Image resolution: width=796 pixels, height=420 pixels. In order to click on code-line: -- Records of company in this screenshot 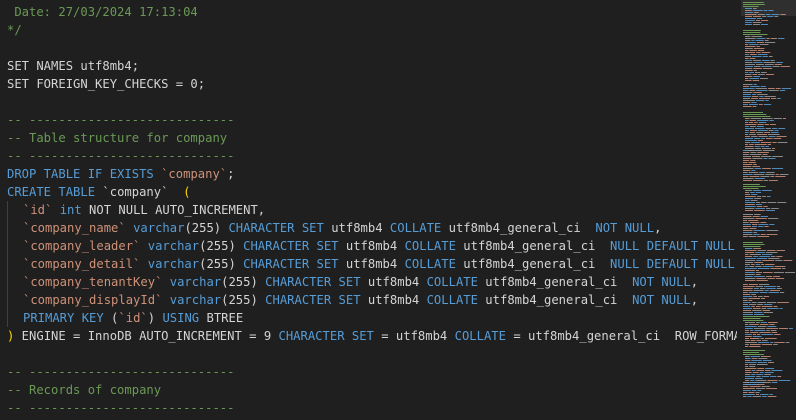, I will do `click(372, 390)`.